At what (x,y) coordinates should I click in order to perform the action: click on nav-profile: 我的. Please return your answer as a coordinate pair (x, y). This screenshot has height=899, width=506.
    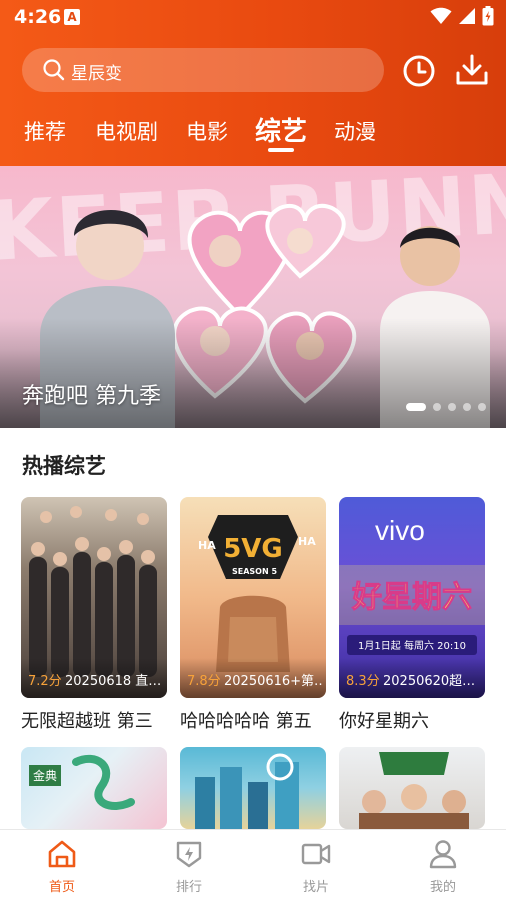
    Looking at the image, I should click on (443, 866).